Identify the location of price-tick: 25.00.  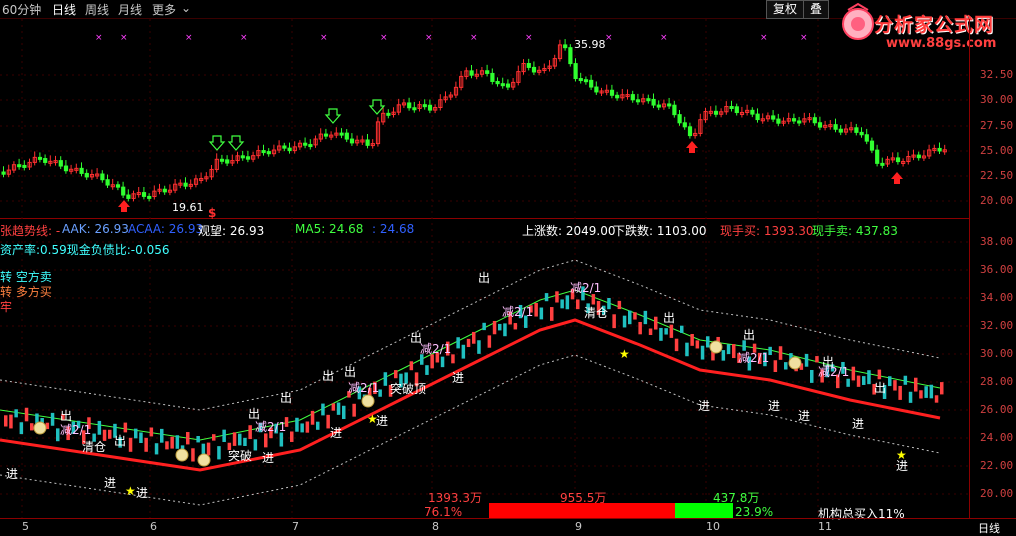
(997, 150).